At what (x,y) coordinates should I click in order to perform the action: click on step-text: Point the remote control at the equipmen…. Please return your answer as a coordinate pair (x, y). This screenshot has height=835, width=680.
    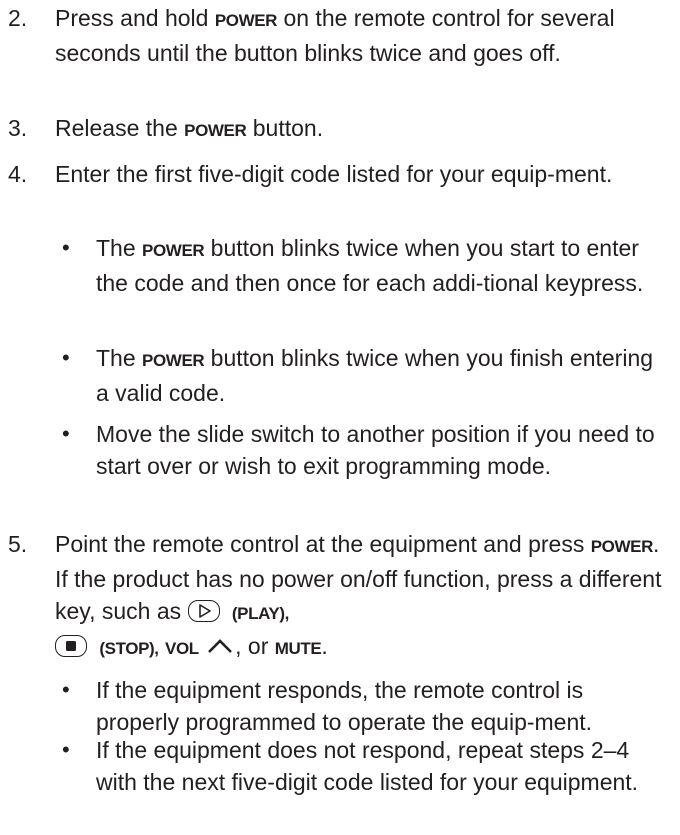
    Looking at the image, I should click on (358, 595).